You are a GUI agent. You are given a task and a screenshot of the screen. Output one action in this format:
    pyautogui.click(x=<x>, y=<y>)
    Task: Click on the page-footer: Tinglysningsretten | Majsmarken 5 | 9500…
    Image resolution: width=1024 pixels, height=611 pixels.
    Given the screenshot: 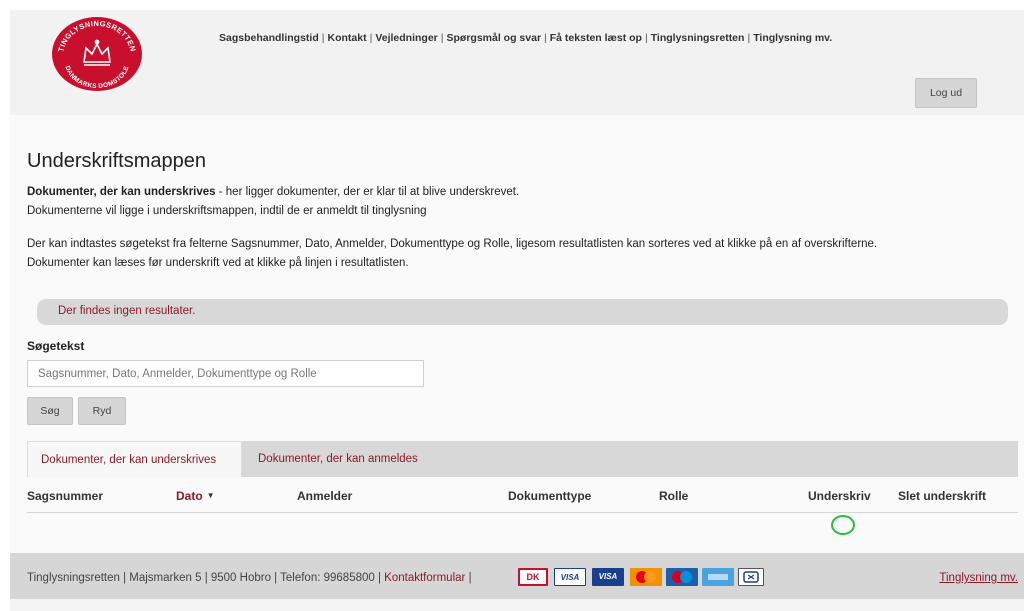 What is the action you would take?
    pyautogui.click(x=517, y=576)
    